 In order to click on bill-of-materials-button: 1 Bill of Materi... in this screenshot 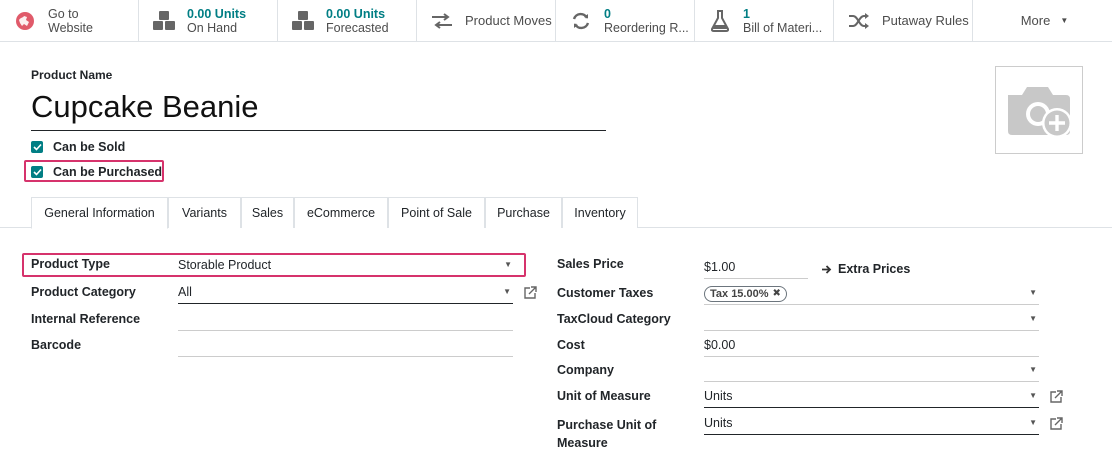, I will do `click(764, 20)`.